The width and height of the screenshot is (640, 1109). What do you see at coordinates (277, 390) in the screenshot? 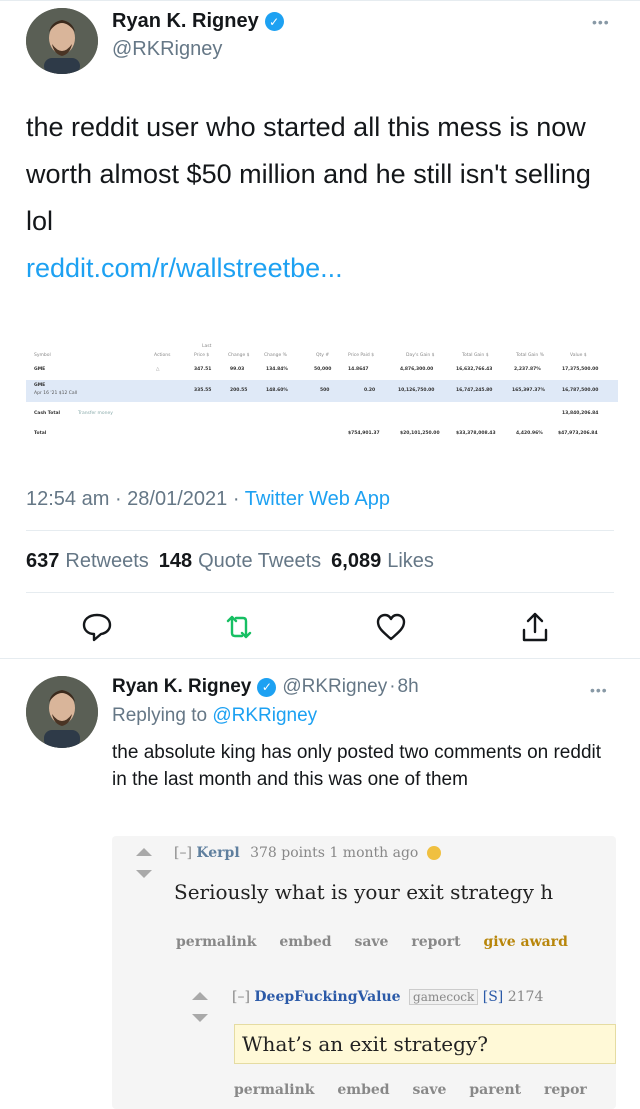
I see `sheet-cell: 148.60%` at bounding box center [277, 390].